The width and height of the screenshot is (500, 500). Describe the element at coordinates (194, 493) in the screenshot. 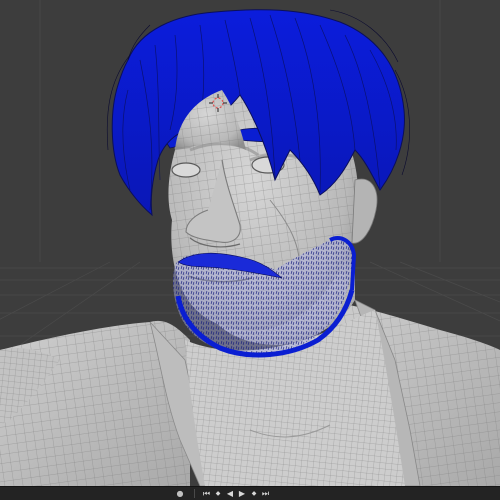

I see `toolbar-divider` at that location.